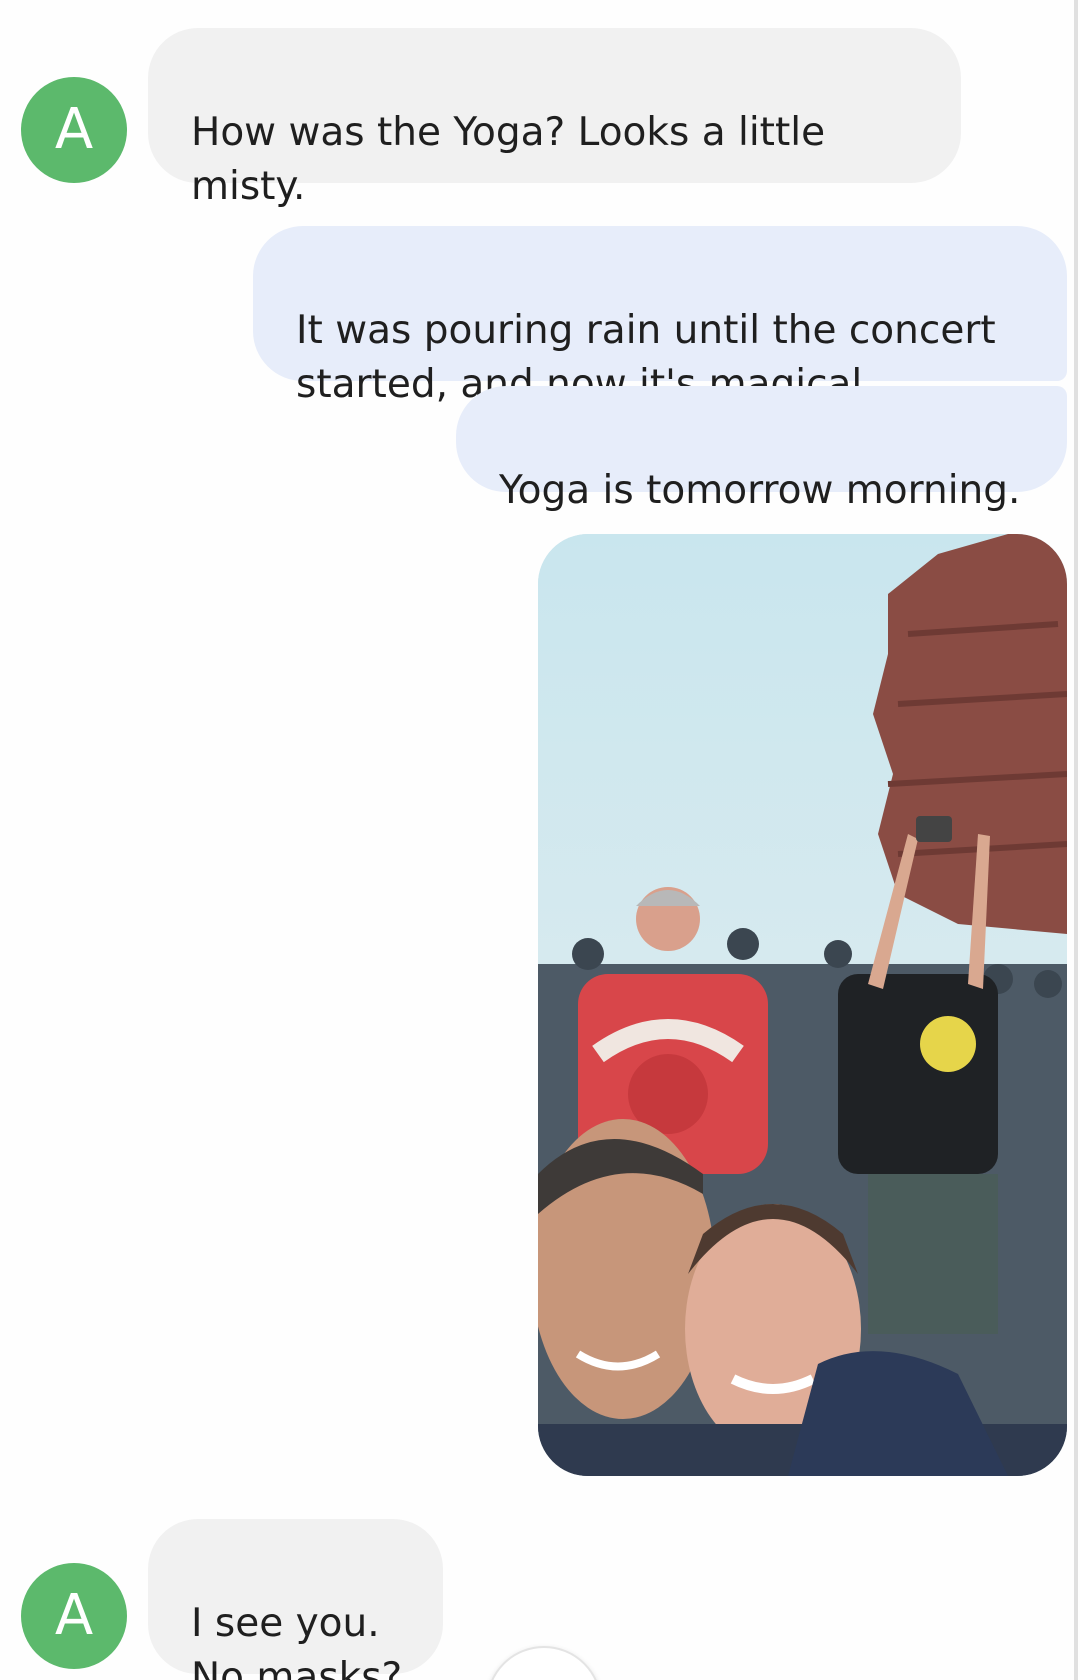 The width and height of the screenshot is (1080, 1680). Describe the element at coordinates (297, 1640) in the screenshot. I see `message-text: I see you. No masks?` at that location.